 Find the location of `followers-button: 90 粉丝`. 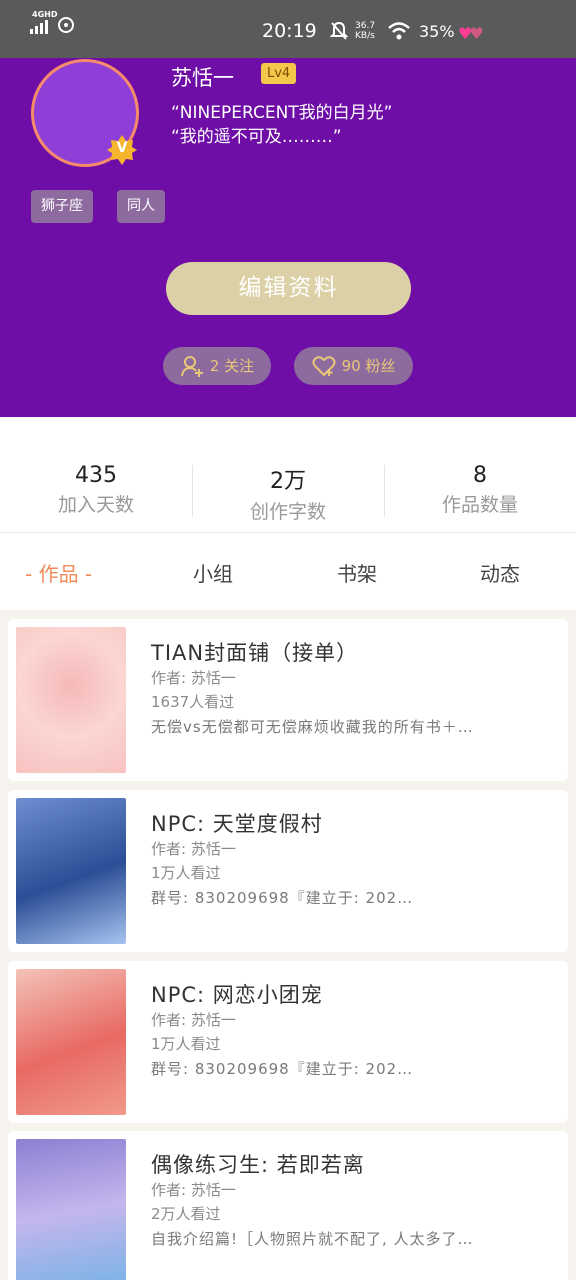

followers-button: 90 粉丝 is located at coordinates (353, 366).